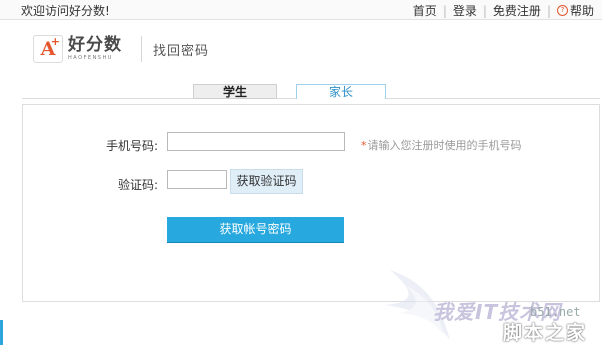 The height and width of the screenshot is (345, 602). Describe the element at coordinates (137, 185) in the screenshot. I see `code-label: 验证码:` at that location.